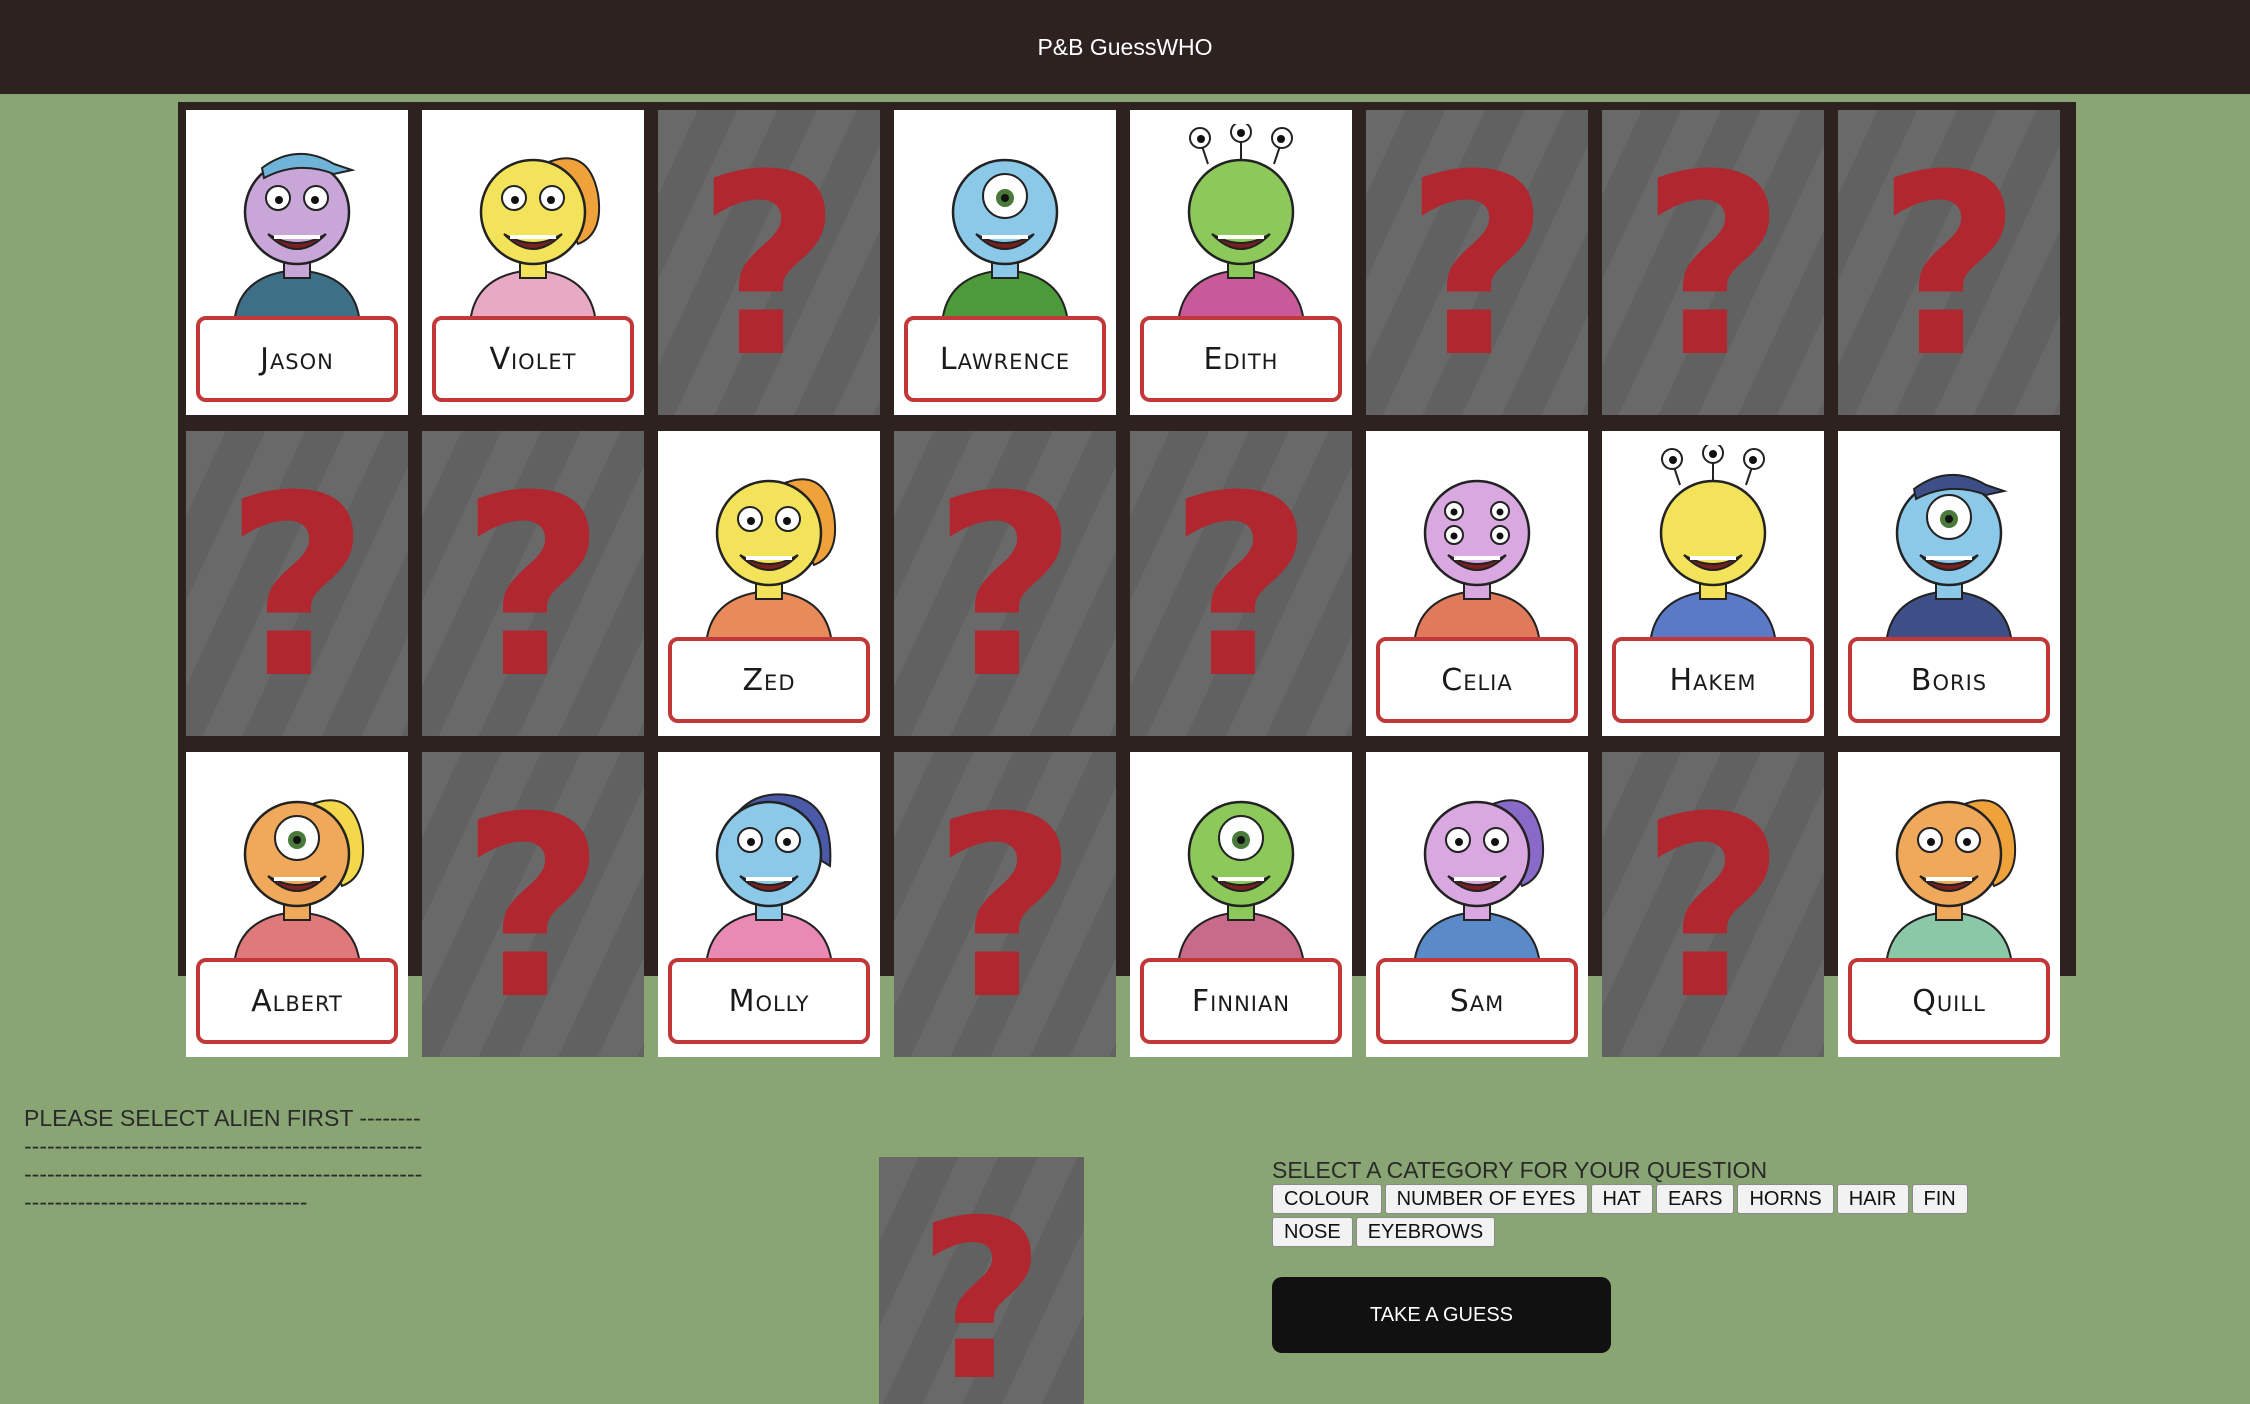 The image size is (2250, 1404). I want to click on character-name-label: Zed, so click(769, 680).